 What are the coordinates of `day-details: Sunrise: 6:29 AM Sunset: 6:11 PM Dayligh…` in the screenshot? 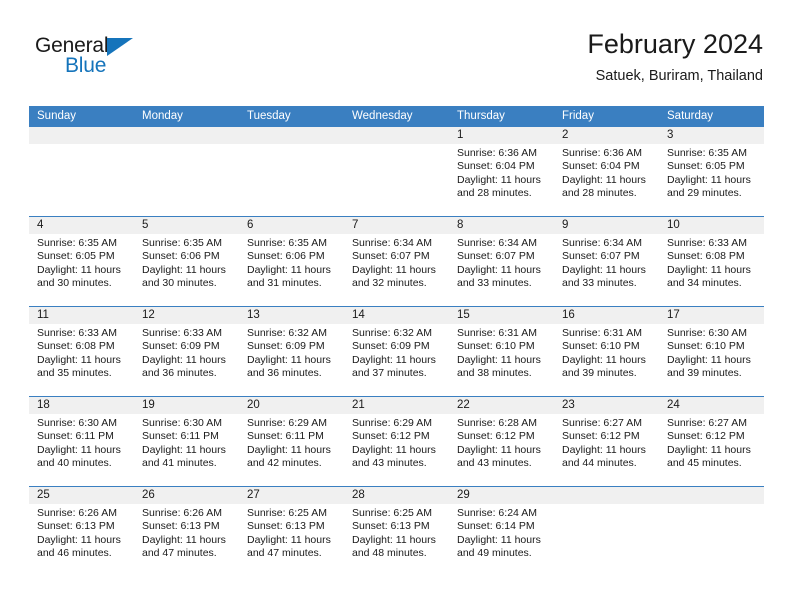 It's located at (291, 442).